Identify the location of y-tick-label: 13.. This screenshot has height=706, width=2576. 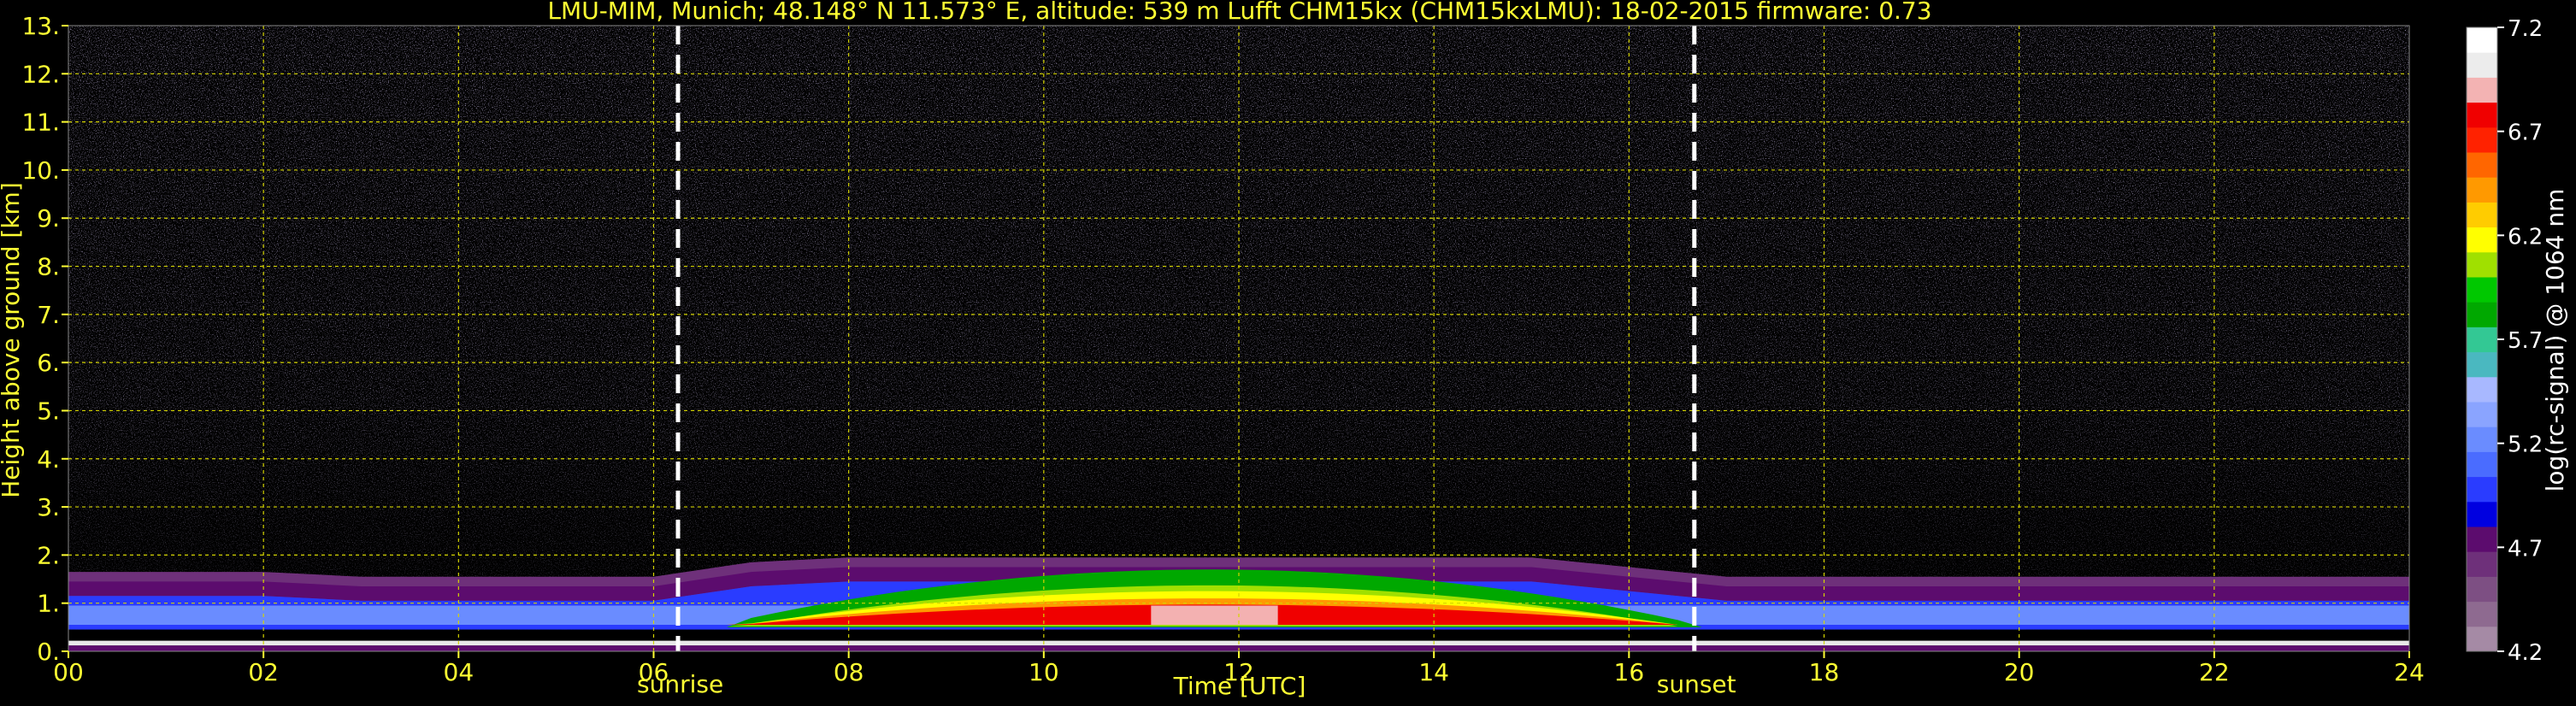
(40, 26).